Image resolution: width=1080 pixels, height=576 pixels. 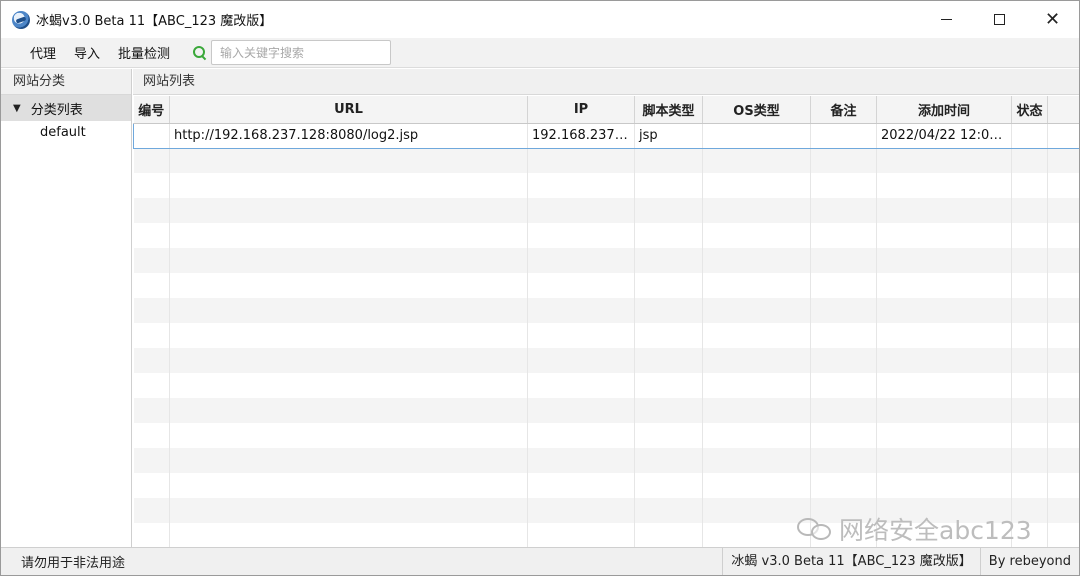 What do you see at coordinates (946, 19) in the screenshot?
I see `minimize-button` at bounding box center [946, 19].